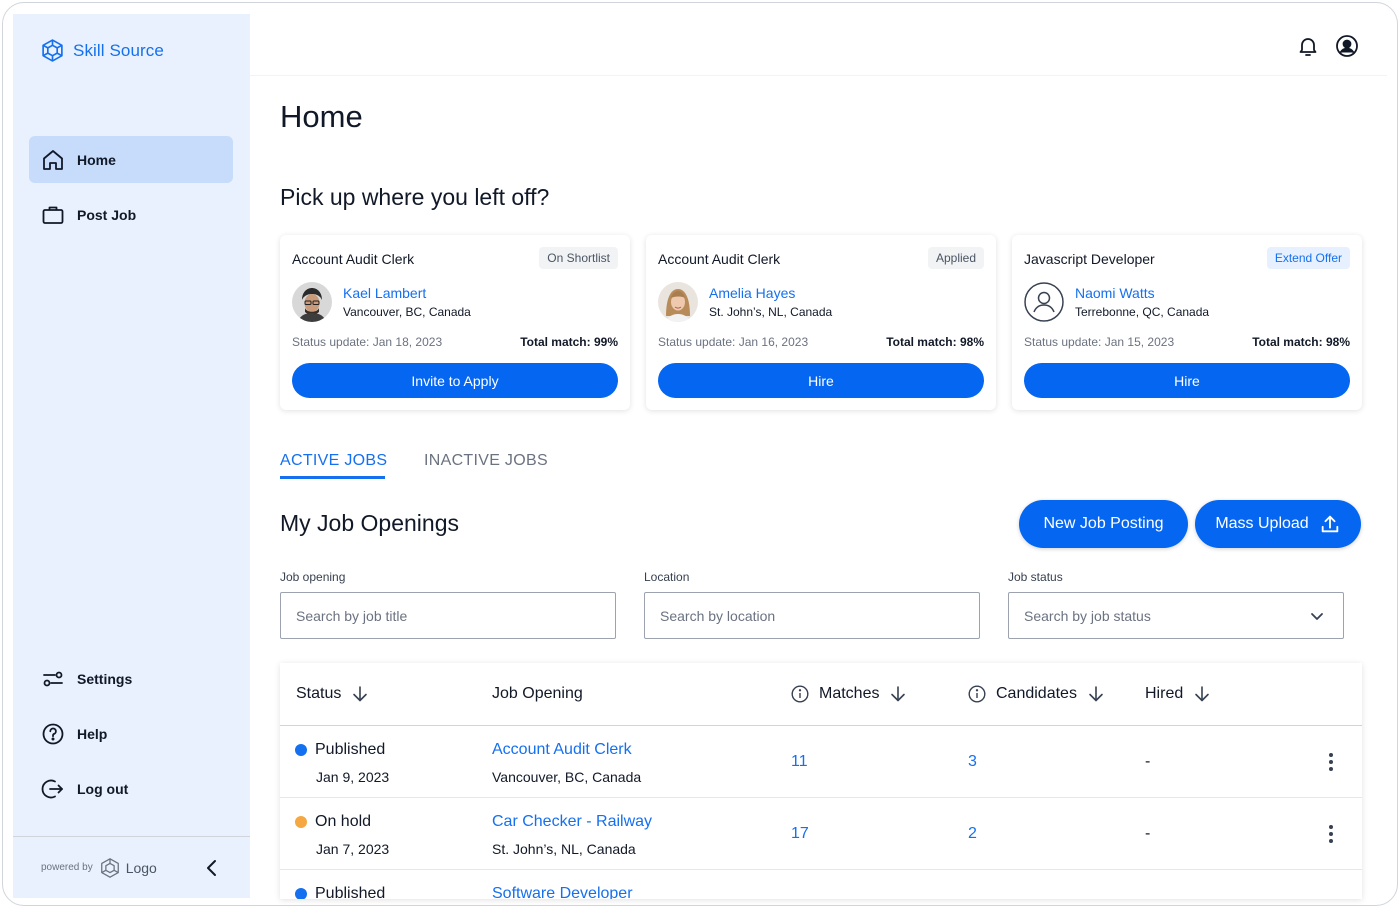 The width and height of the screenshot is (1400, 908). What do you see at coordinates (564, 849) in the screenshot?
I see `job-location: St. John’s, NL, Canada` at bounding box center [564, 849].